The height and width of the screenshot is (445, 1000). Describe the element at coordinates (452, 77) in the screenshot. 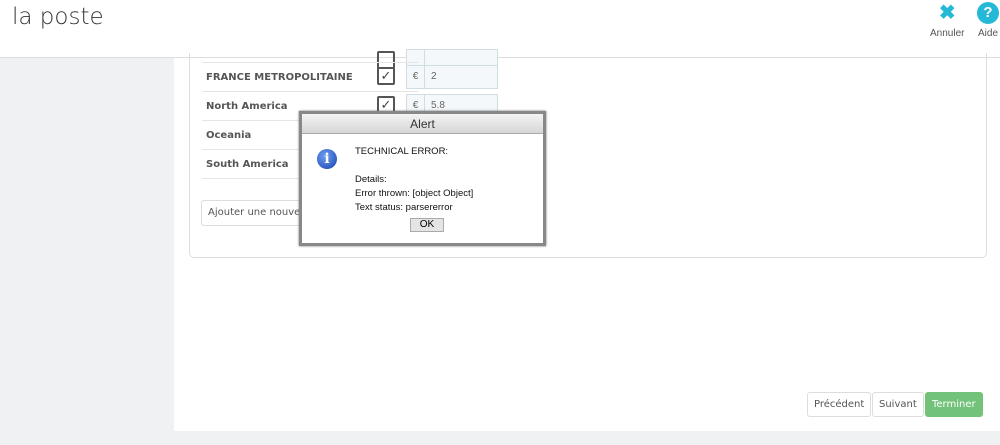

I see `zone-price-input: €2` at that location.